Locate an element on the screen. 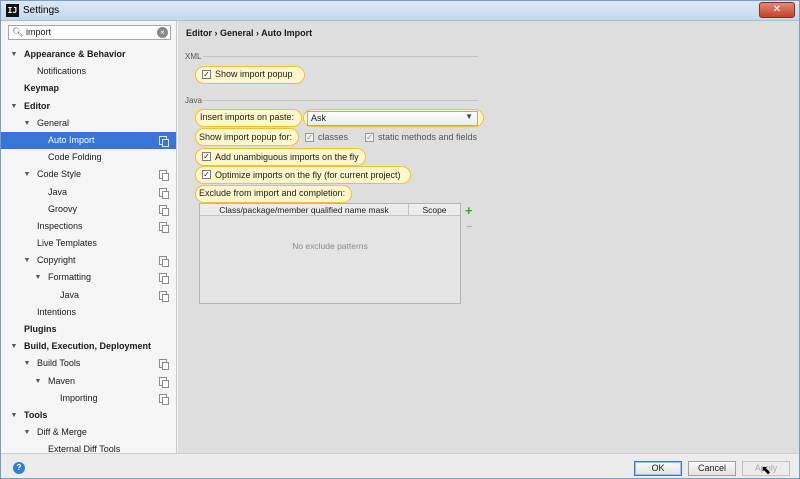 This screenshot has width=800, height=479. add-unambiguous-checkbox: ✓ is located at coordinates (206, 156).